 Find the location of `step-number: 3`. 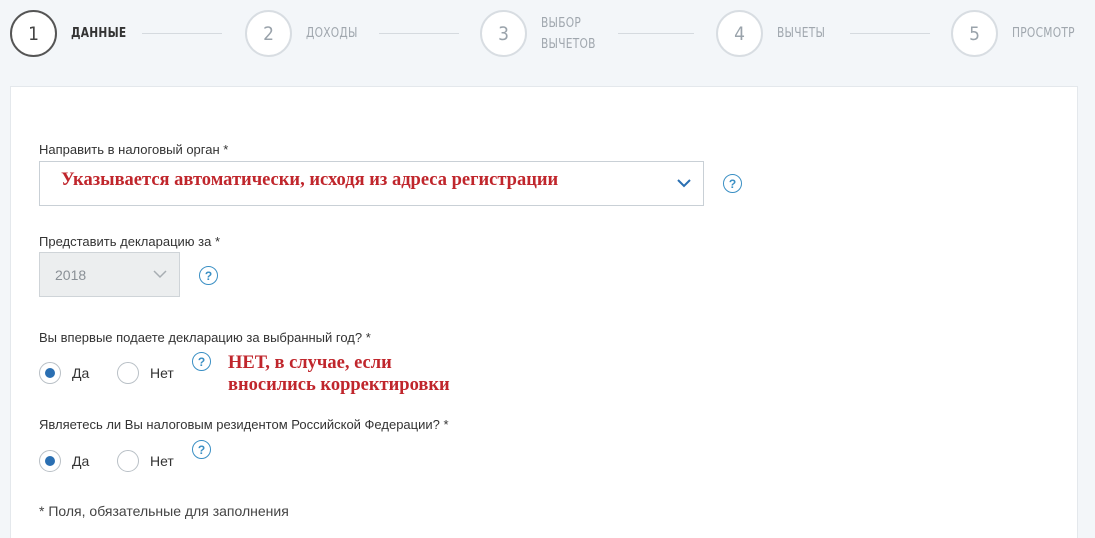

step-number: 3 is located at coordinates (503, 33).